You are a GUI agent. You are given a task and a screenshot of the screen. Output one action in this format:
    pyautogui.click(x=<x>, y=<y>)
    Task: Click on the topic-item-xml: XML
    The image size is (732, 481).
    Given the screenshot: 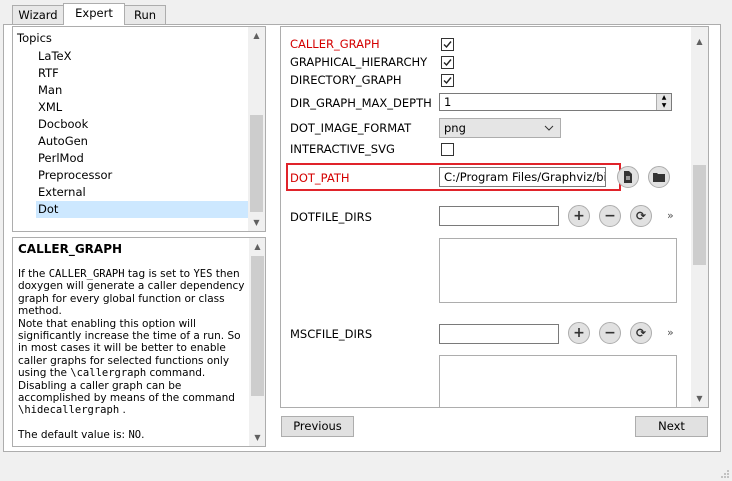 What is the action you would take?
    pyautogui.click(x=142, y=107)
    